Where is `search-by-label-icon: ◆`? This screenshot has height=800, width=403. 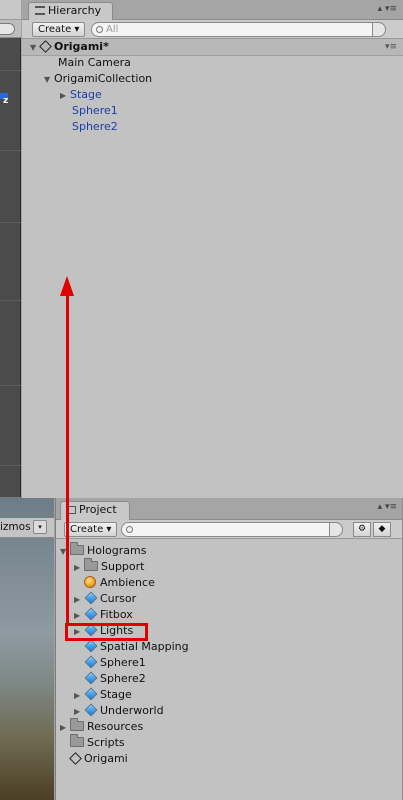 search-by-label-icon: ◆ is located at coordinates (382, 529).